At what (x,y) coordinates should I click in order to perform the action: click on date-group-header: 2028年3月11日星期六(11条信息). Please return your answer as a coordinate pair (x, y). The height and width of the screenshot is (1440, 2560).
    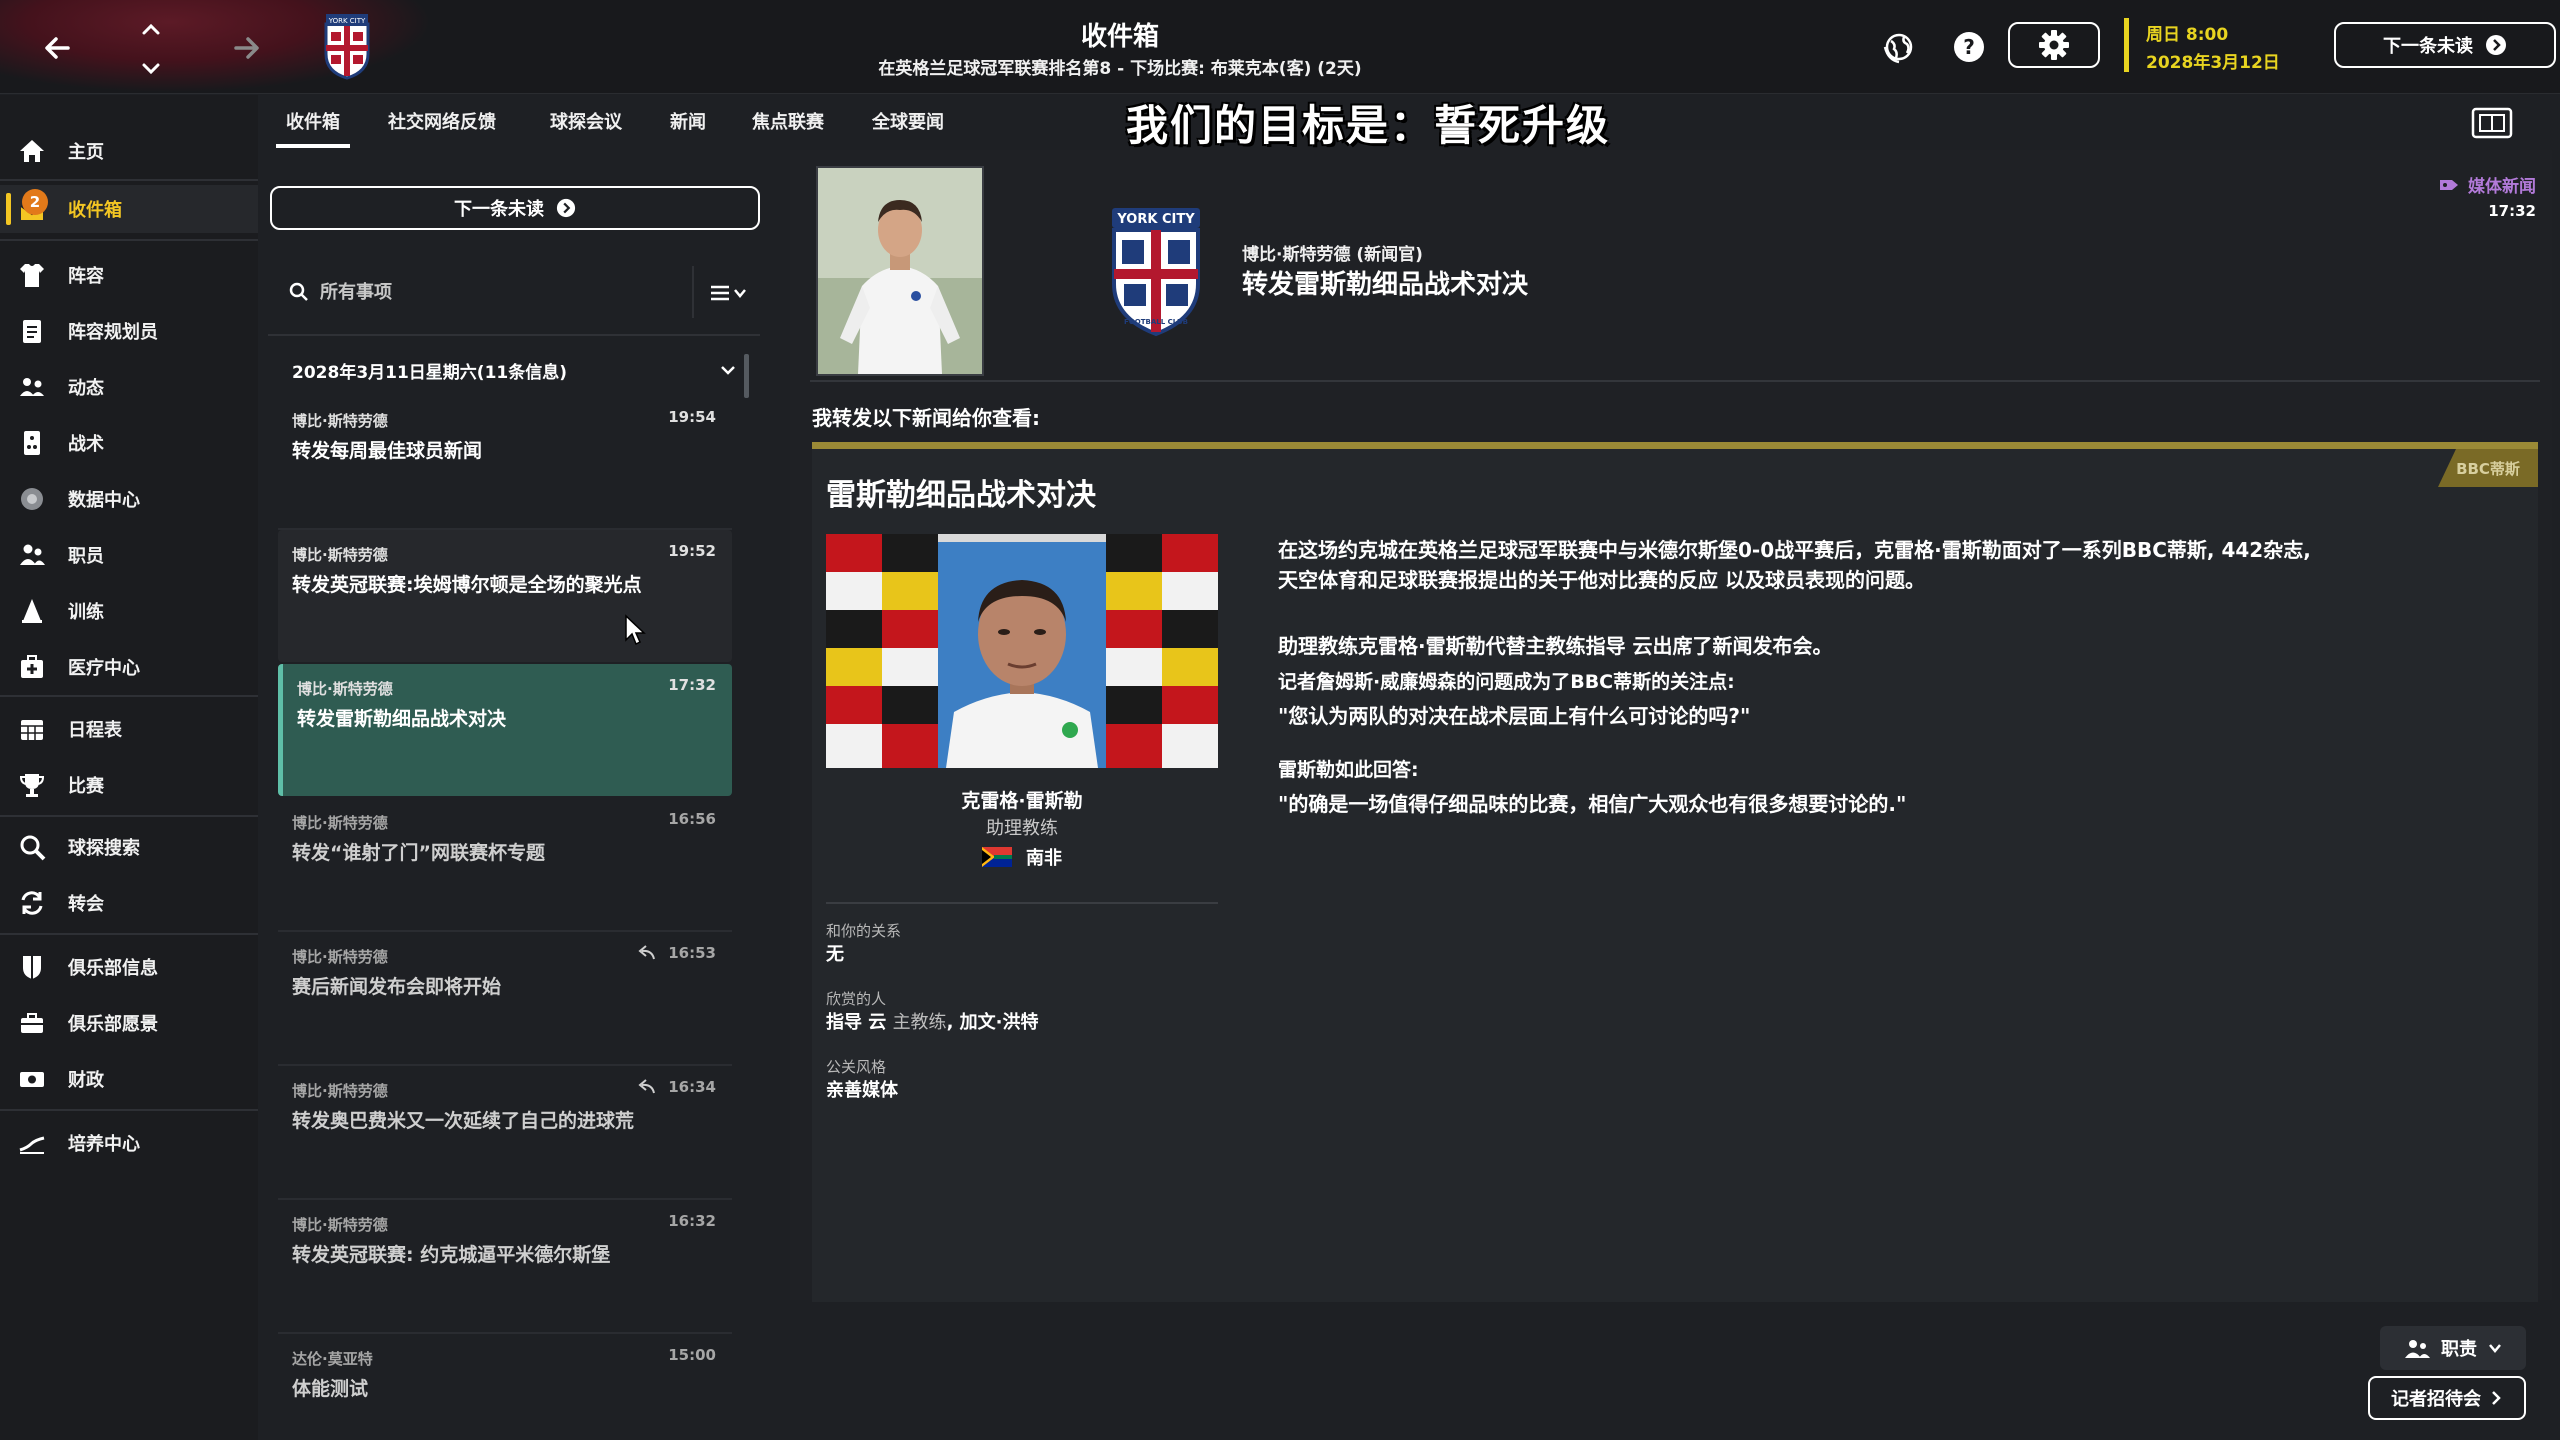
    Looking at the image, I should click on (509, 370).